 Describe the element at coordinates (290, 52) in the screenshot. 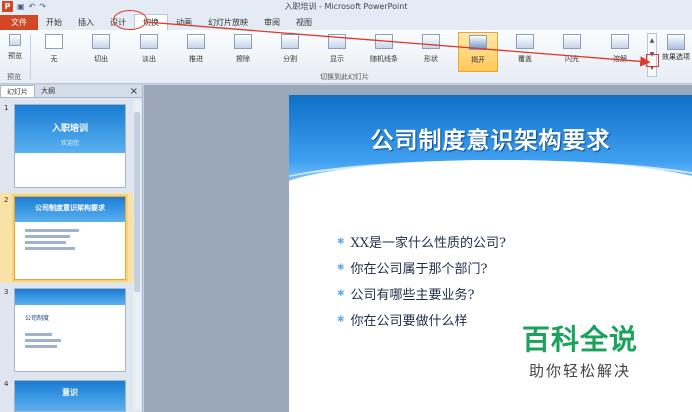

I see `transition-split-button: 分割` at that location.